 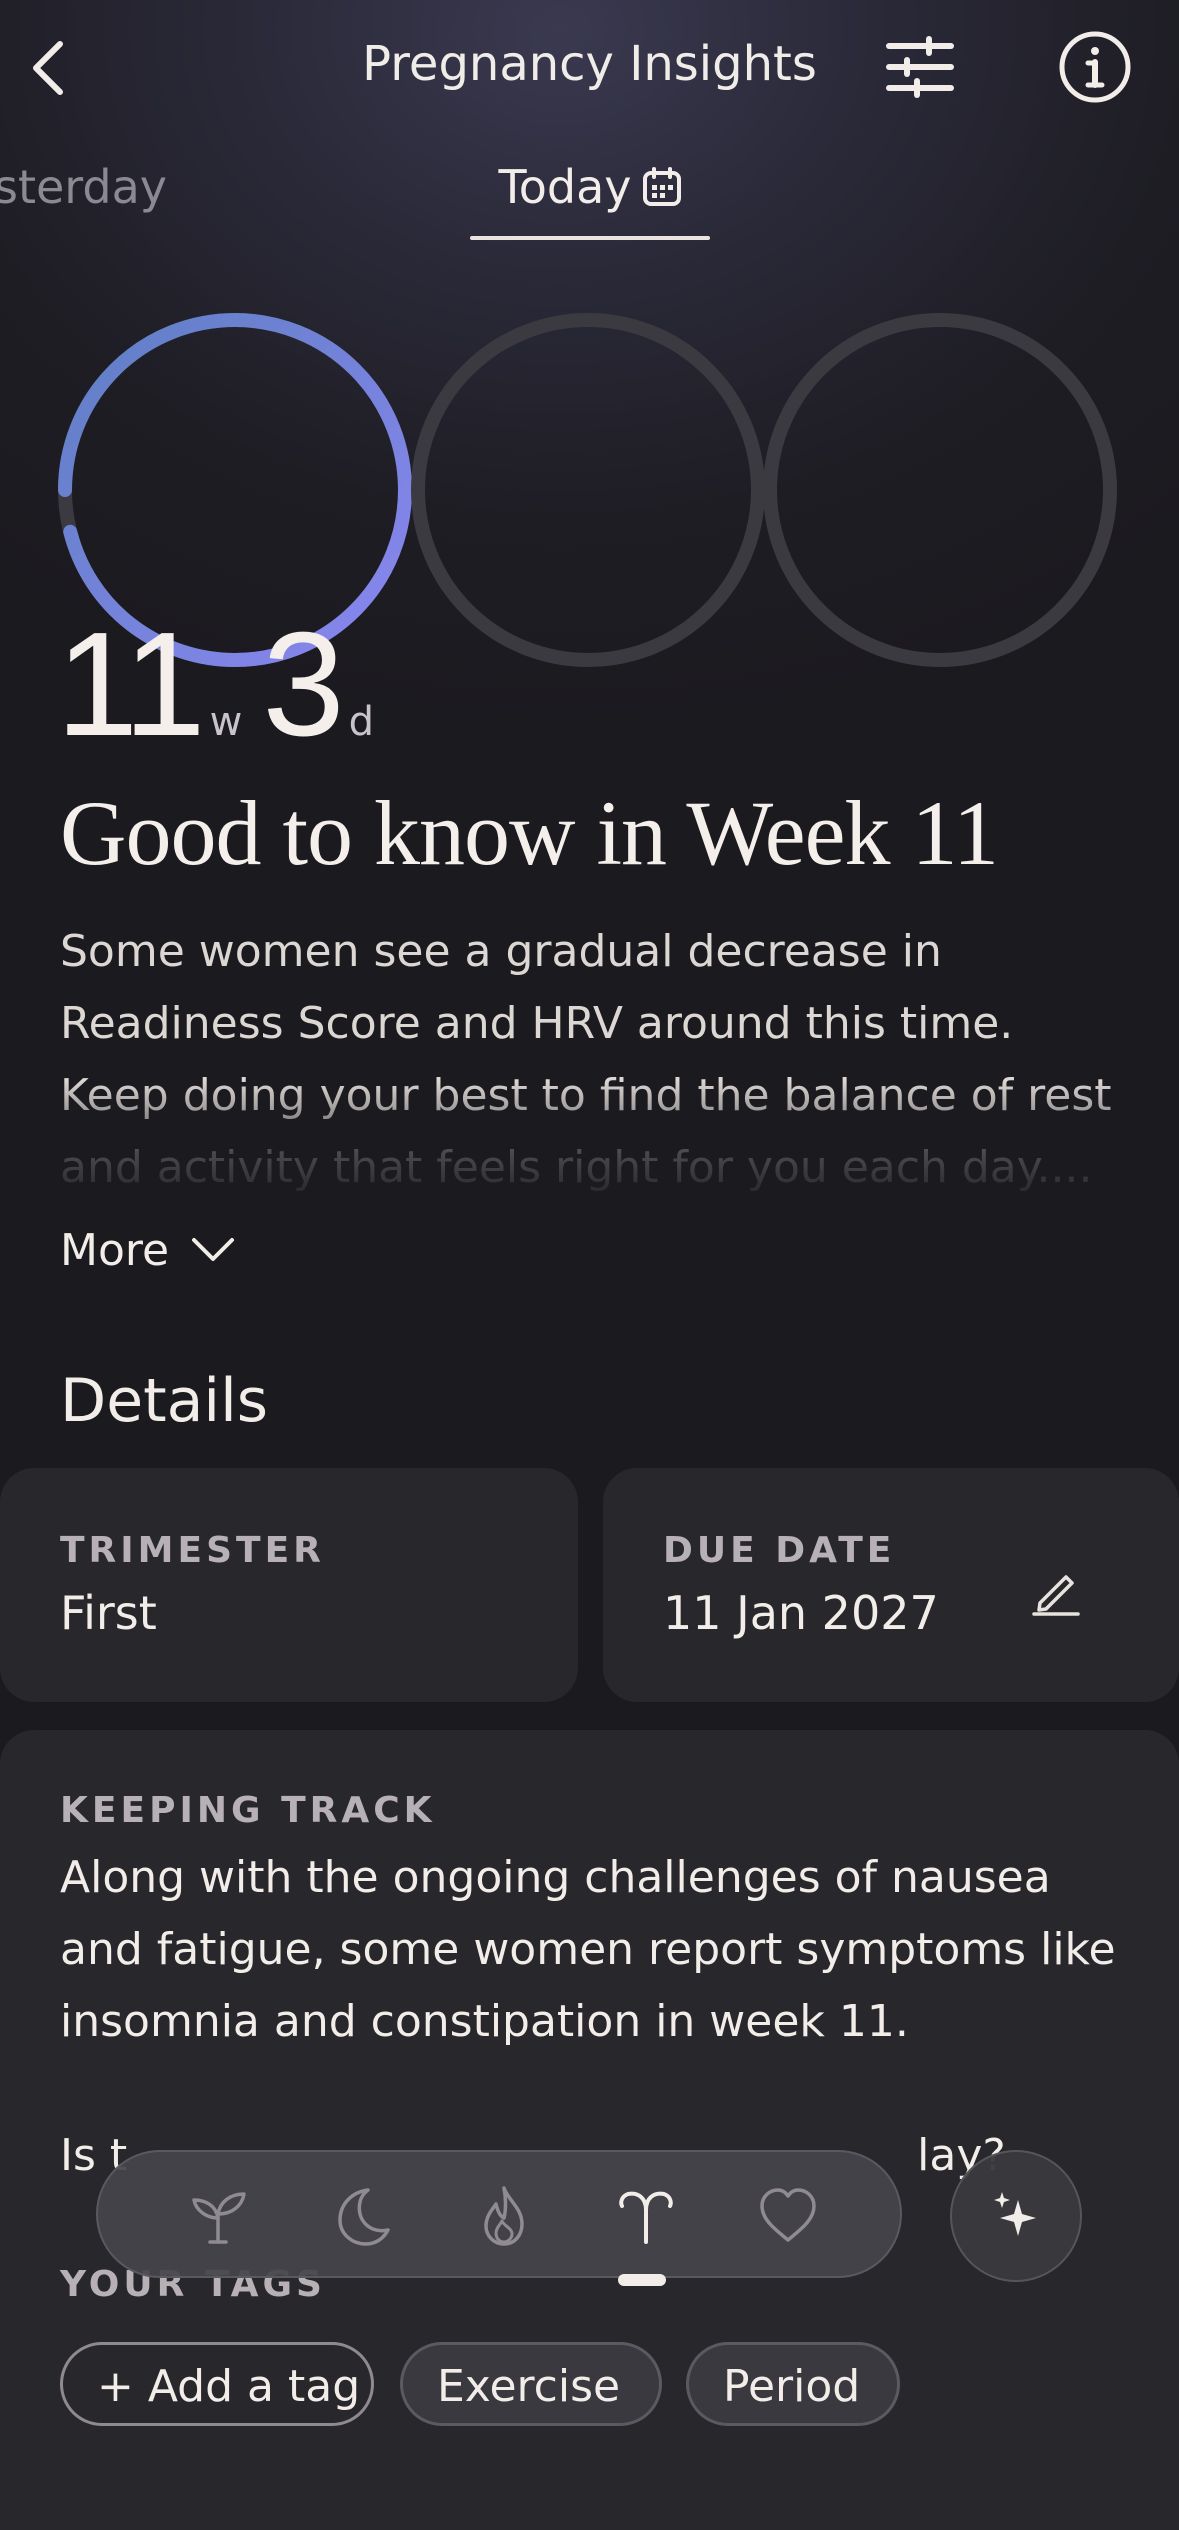 What do you see at coordinates (83, 187) in the screenshot?
I see `tab-yesterday: sterday` at bounding box center [83, 187].